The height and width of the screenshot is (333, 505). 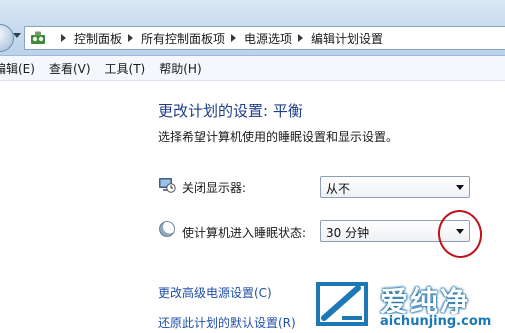 I want to click on turn-off-display-select: 从不, so click(x=395, y=187).